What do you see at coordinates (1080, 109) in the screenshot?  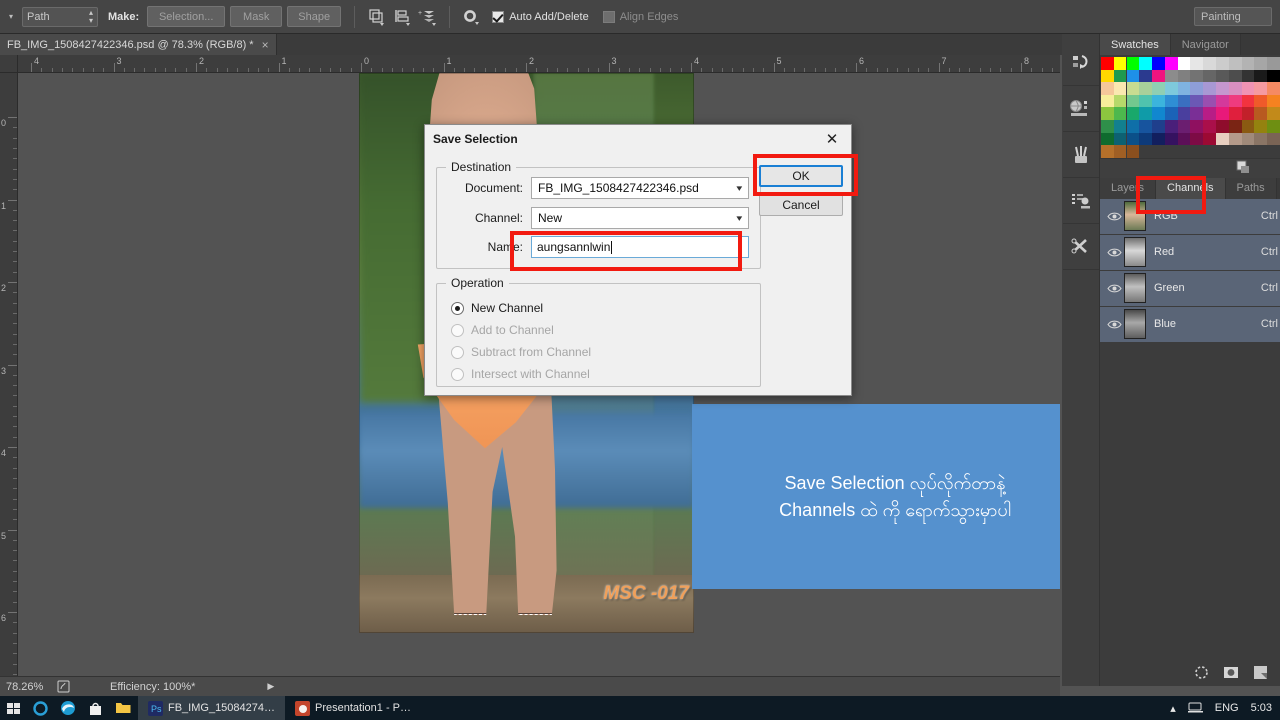 I see `3d-icon` at bounding box center [1080, 109].